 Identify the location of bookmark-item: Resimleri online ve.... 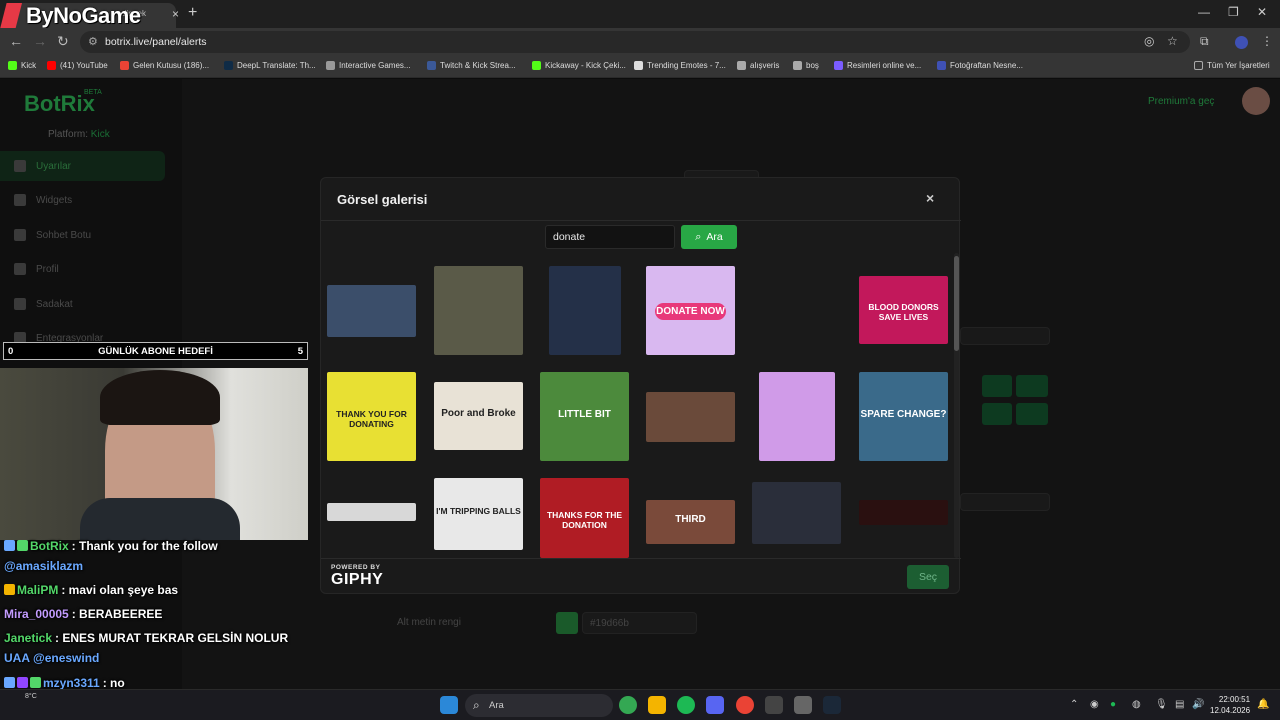
(877, 65).